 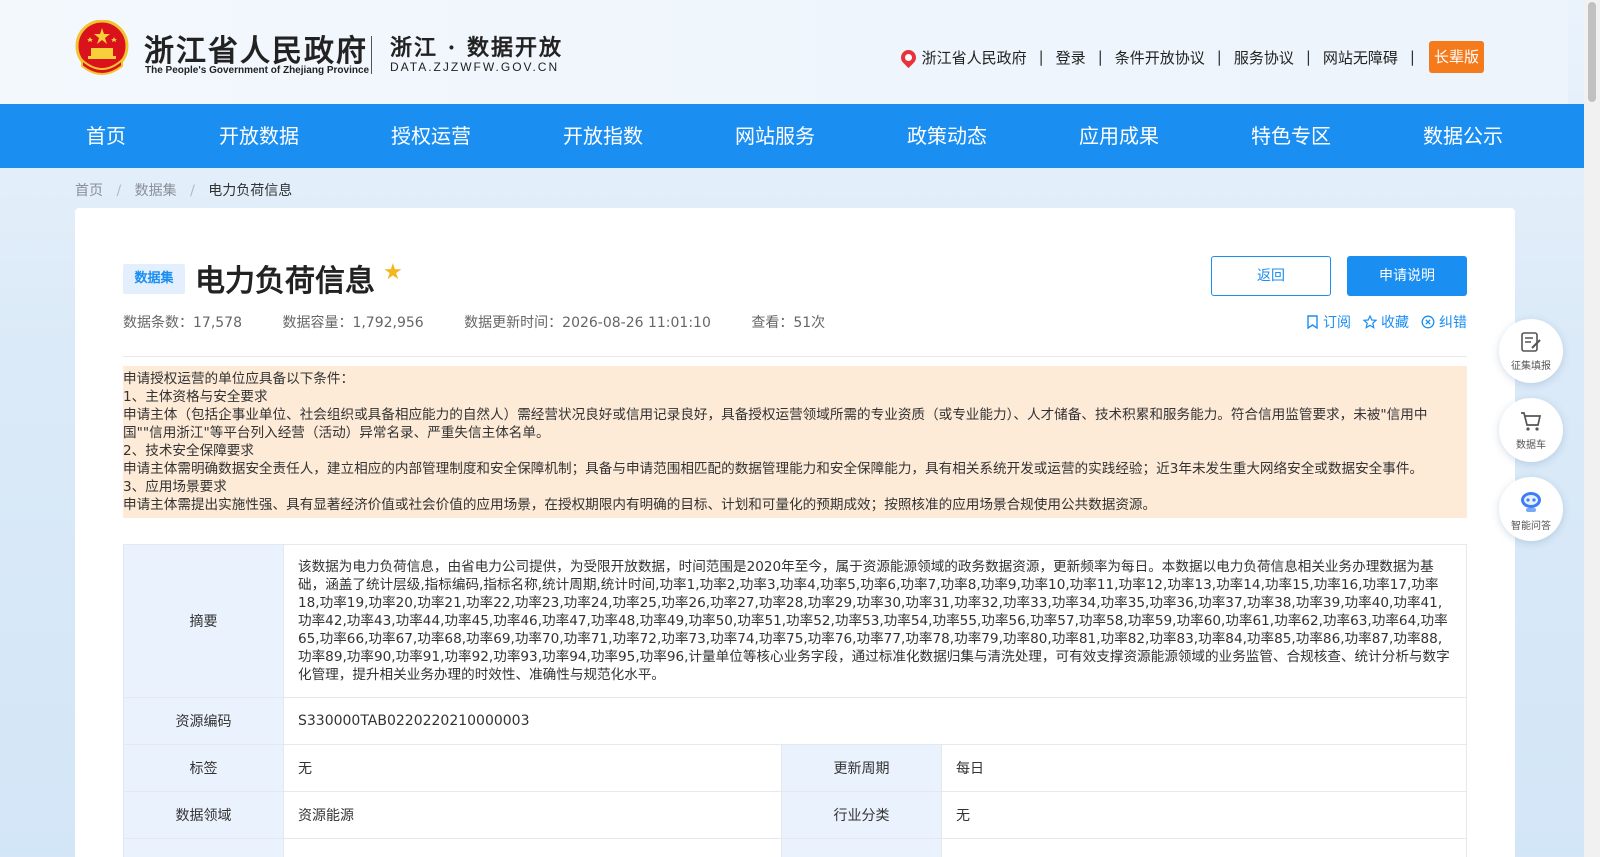 I want to click on star-icon: ★, so click(x=393, y=272).